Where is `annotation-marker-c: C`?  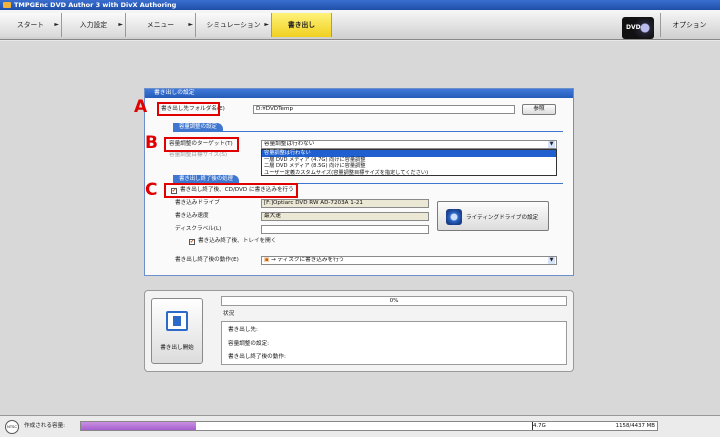 annotation-marker-c: C is located at coordinates (151, 190).